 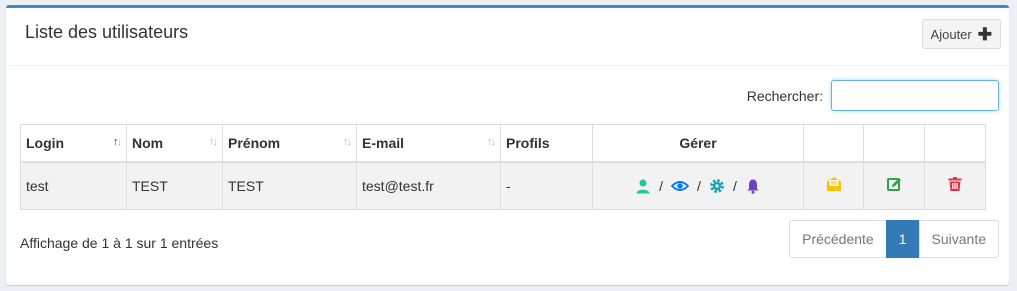 I want to click on edit-icon, so click(x=894, y=184).